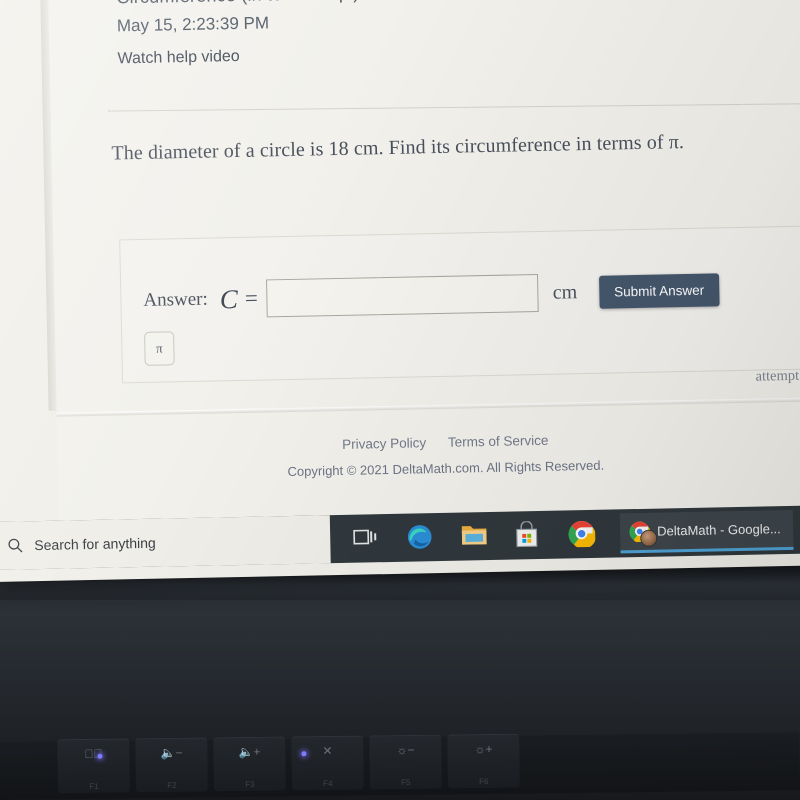 Image resolution: width=800 pixels, height=800 pixels. What do you see at coordinates (406, 782) in the screenshot?
I see `brightness-down-key-sub: F5` at bounding box center [406, 782].